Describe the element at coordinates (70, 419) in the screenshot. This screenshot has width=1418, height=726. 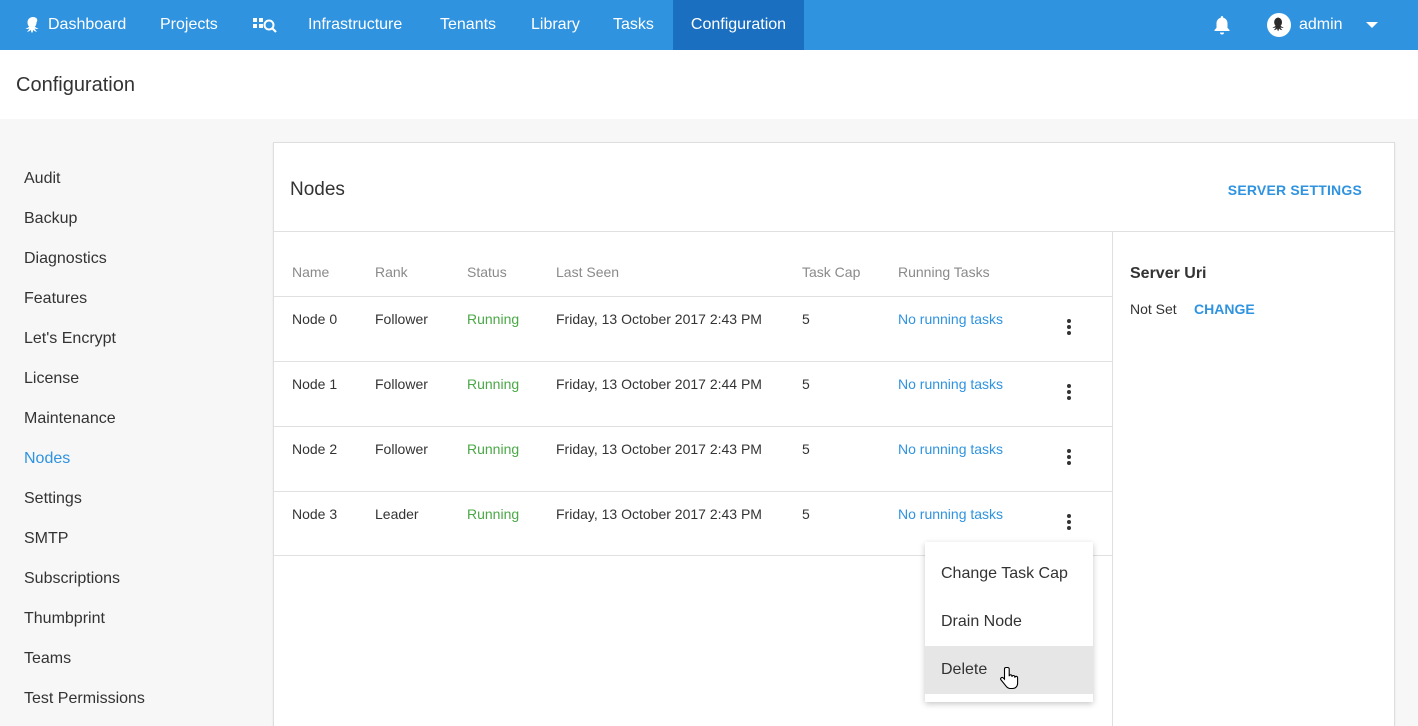
I see `sidebar-item-maintenance: Maintenance` at that location.